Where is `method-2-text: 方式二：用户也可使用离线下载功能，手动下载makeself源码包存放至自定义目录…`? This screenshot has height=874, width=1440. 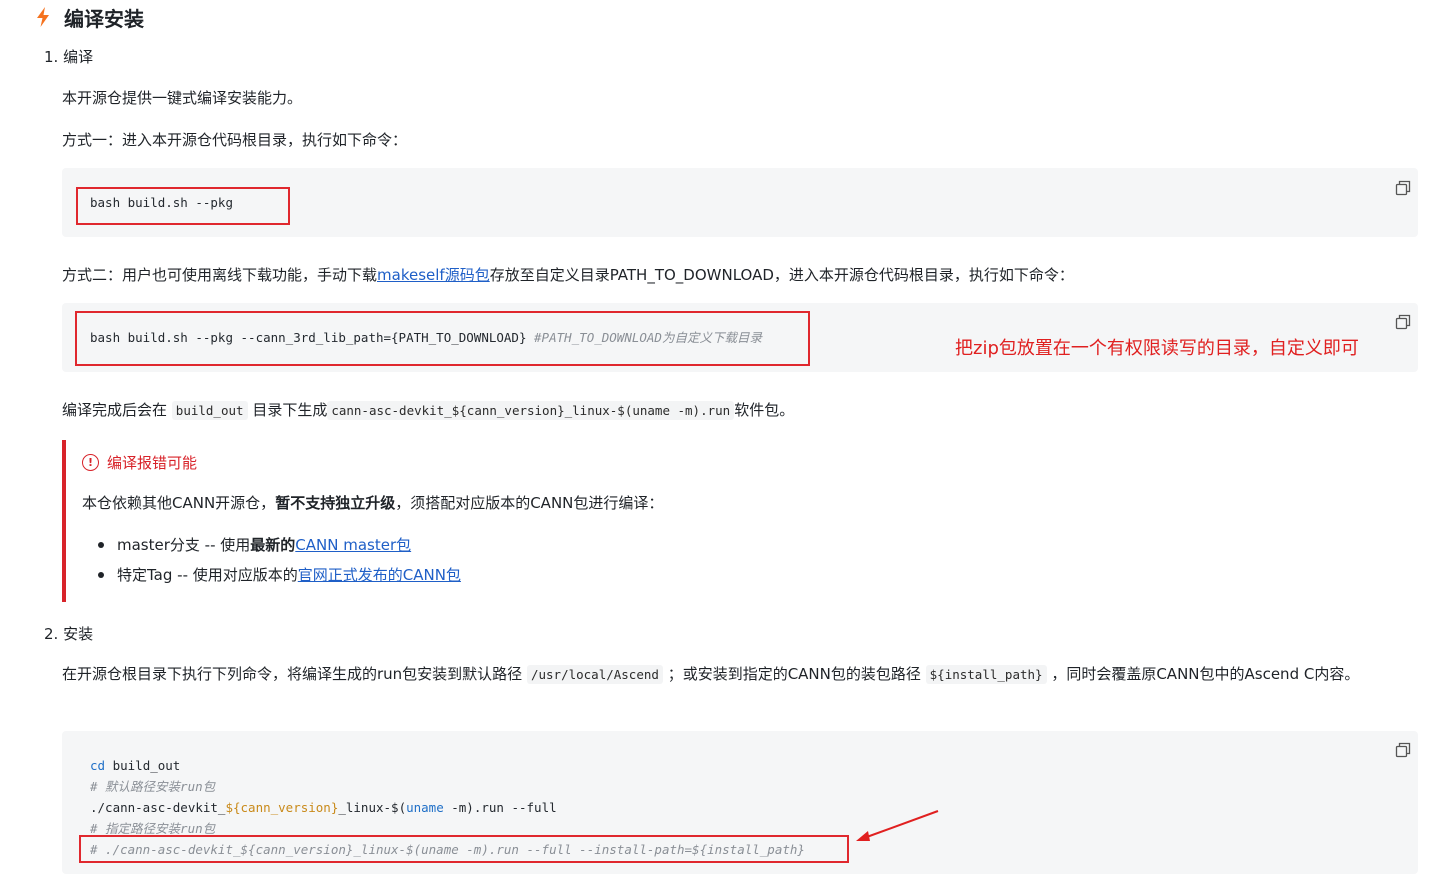 method-2-text: 方式二：用户也可使用离线下载功能，手动下载makeself源码包存放至自定义目录… is located at coordinates (568, 275).